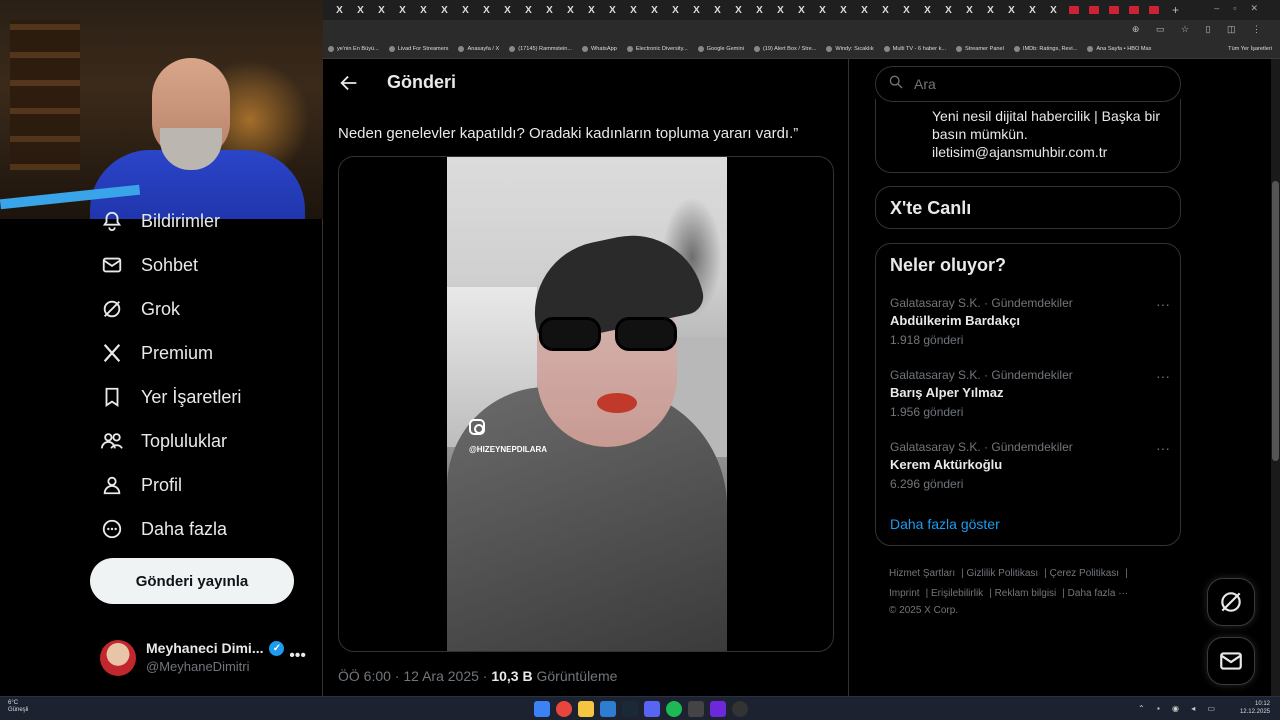  What do you see at coordinates (18, 707) in the screenshot?
I see `weather-widget: 6°C Güneşli` at bounding box center [18, 707].